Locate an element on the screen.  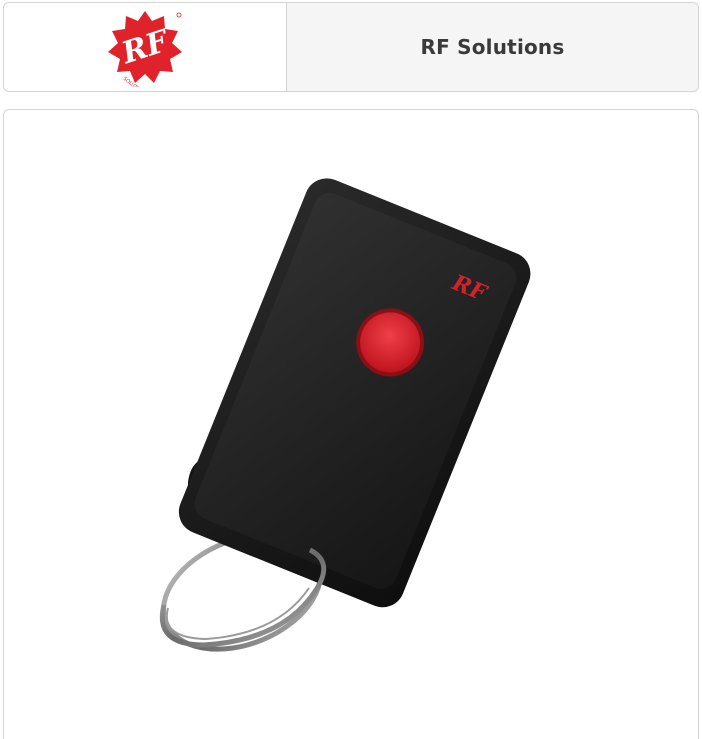
brand-name: RF Solutions is located at coordinates (492, 47).